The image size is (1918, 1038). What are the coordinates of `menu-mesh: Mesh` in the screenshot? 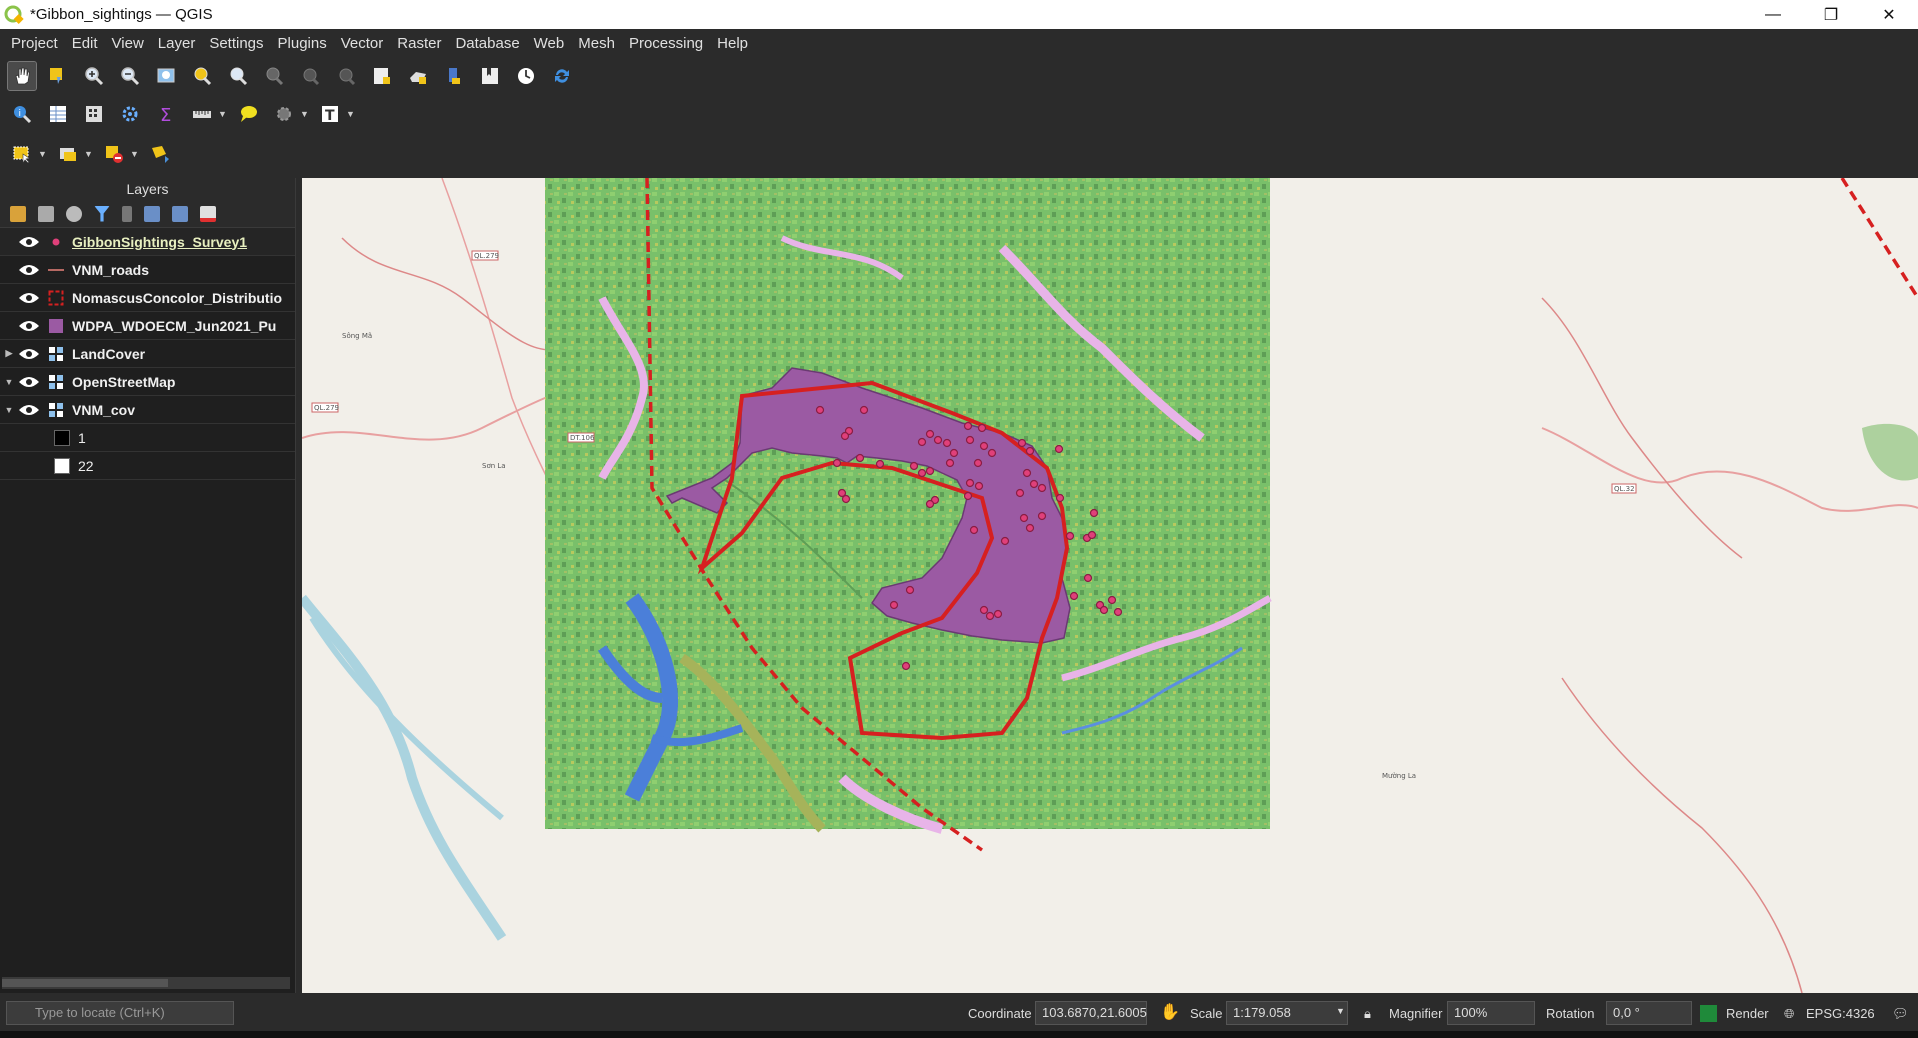 It's located at (596, 43).